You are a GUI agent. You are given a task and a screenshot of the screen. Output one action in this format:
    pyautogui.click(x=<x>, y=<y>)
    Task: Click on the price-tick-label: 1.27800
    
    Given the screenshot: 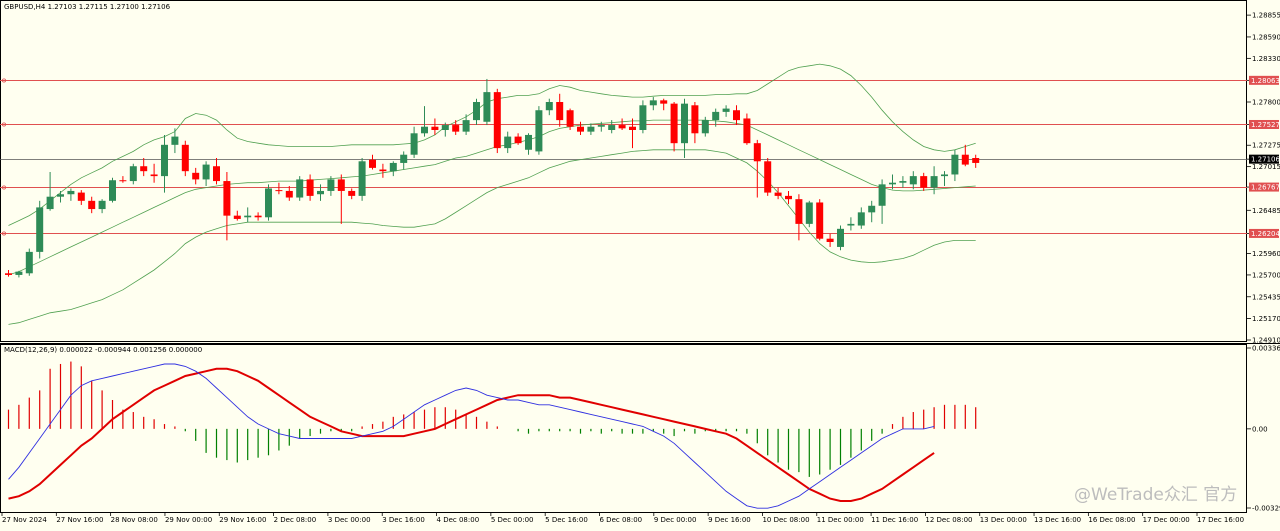 What is the action you would take?
    pyautogui.click(x=1266, y=103)
    